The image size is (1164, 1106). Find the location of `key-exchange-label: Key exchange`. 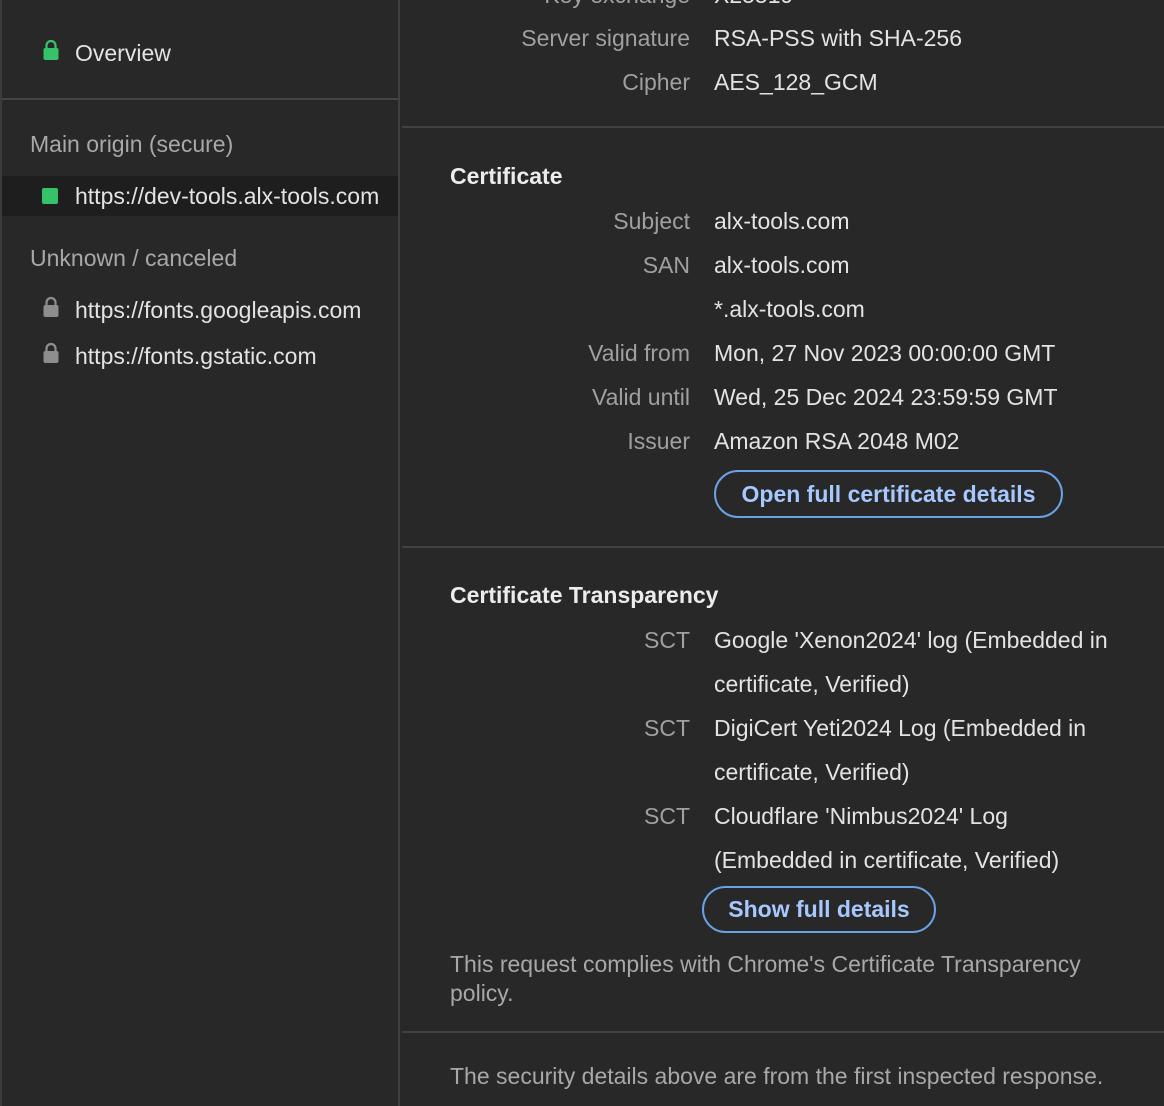

key-exchange-label: Key exchange is located at coordinates (617, 4).